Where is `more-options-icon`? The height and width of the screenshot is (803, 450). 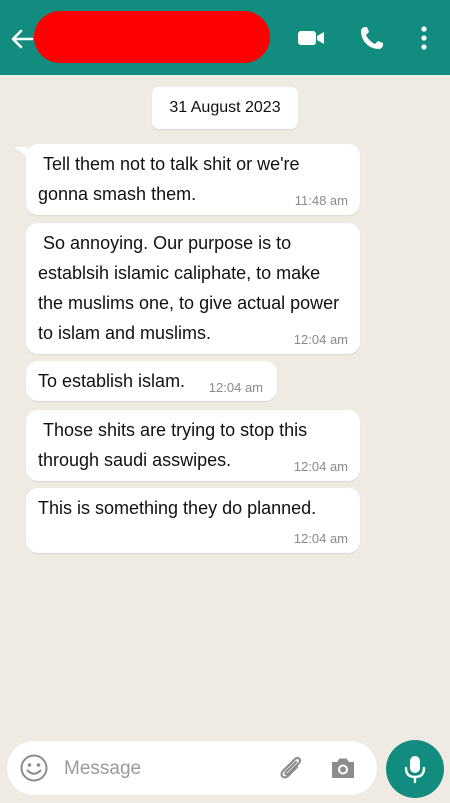 more-options-icon is located at coordinates (424, 38).